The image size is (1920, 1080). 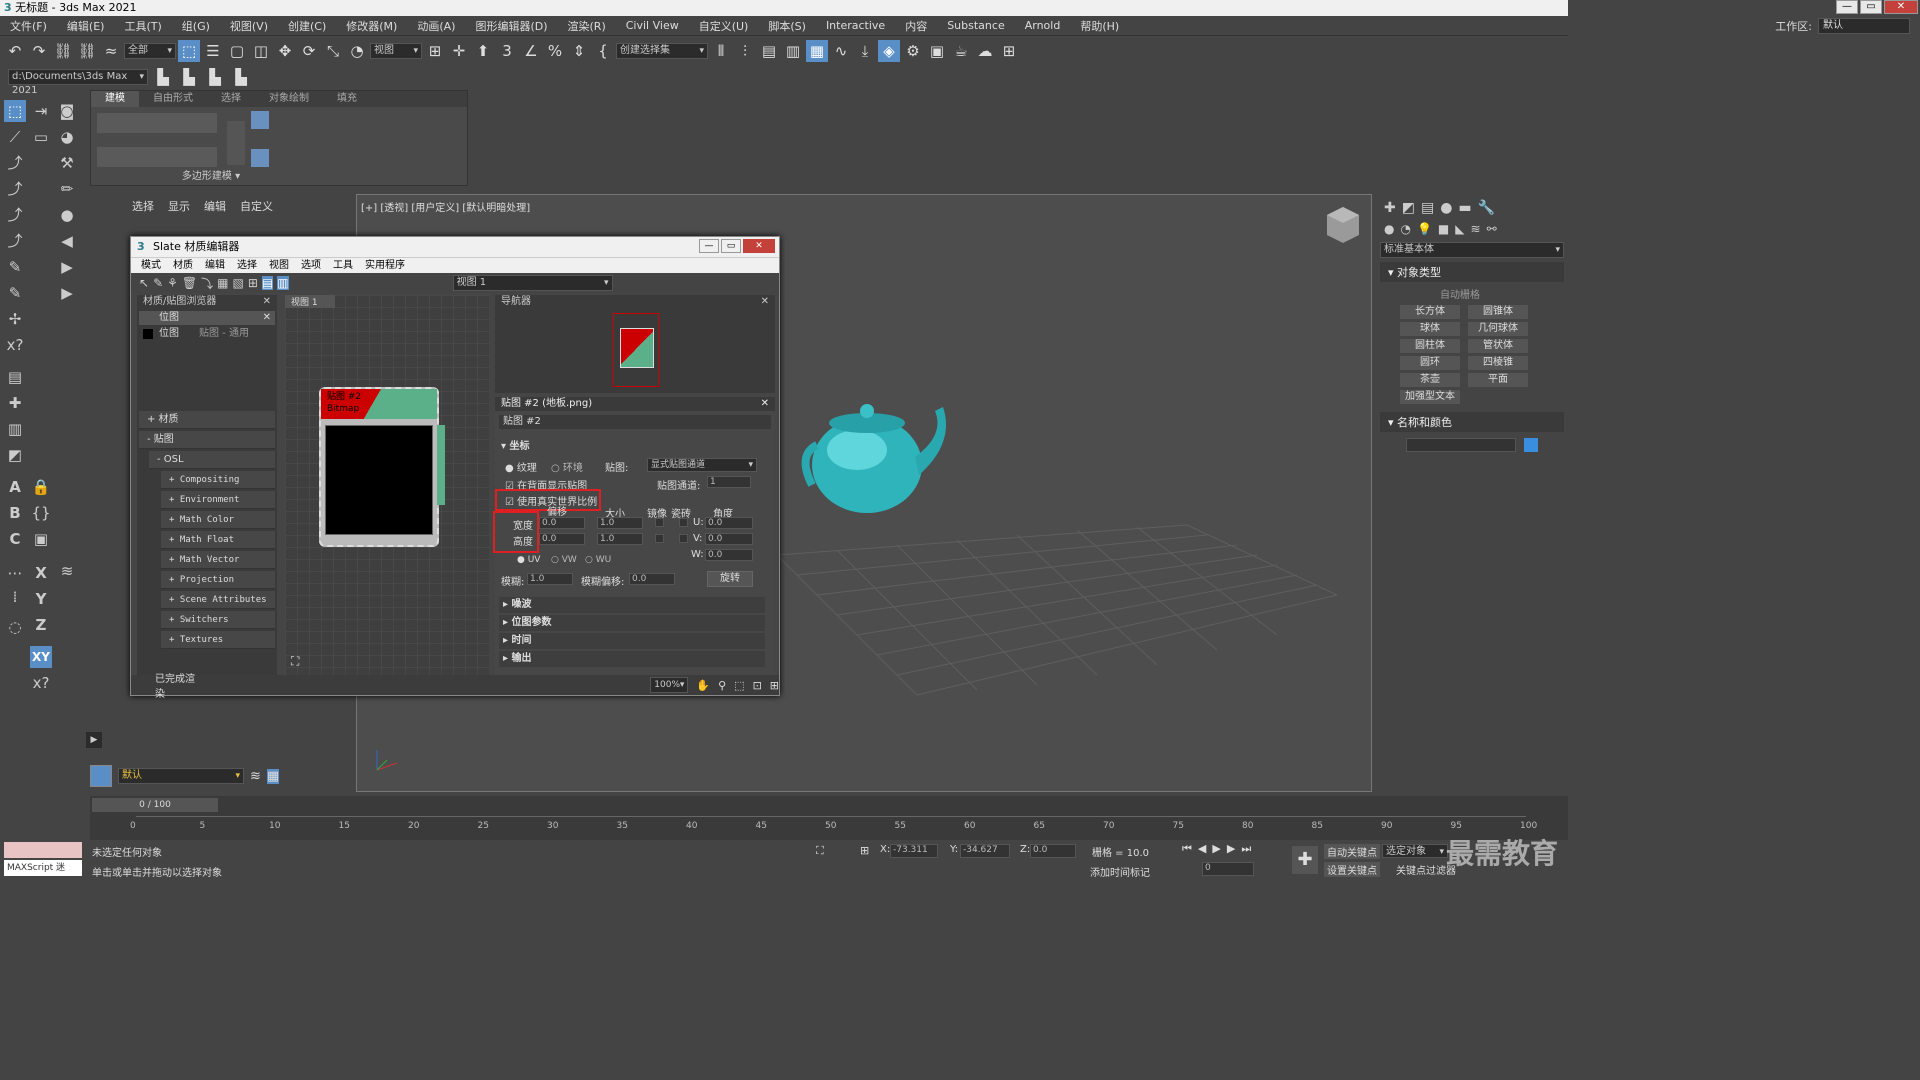 I want to click on move-children-icon: ⤵, so click(x=207, y=283).